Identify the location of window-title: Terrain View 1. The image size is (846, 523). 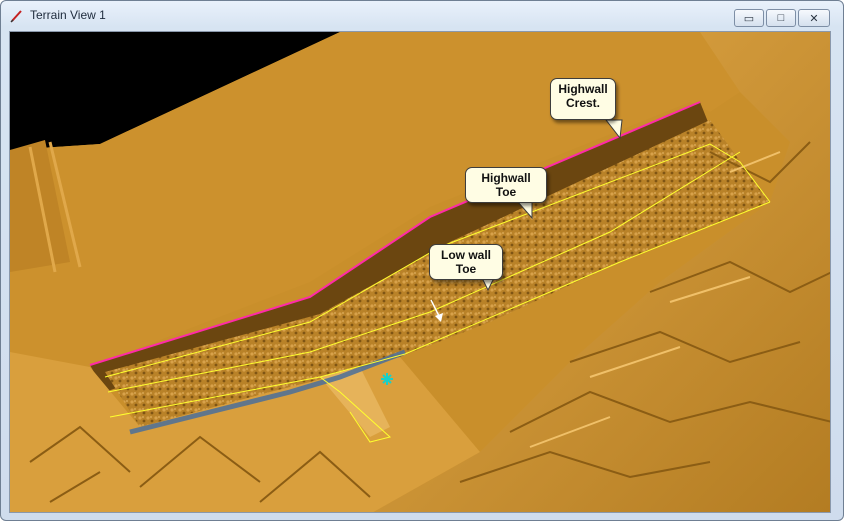
(68, 15).